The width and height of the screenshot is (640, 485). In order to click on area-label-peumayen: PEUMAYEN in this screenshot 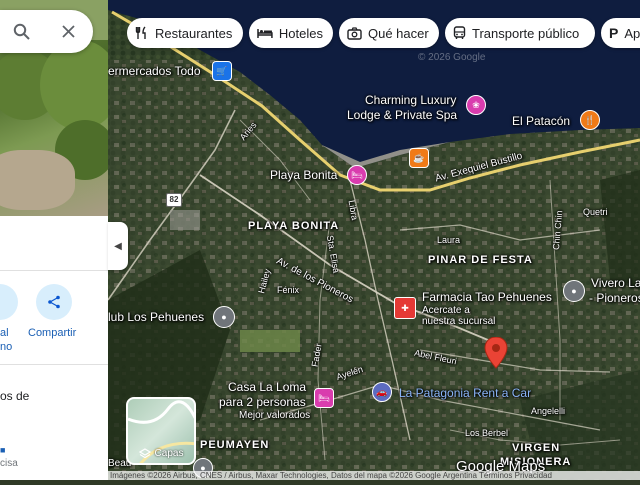, I will do `click(235, 445)`.